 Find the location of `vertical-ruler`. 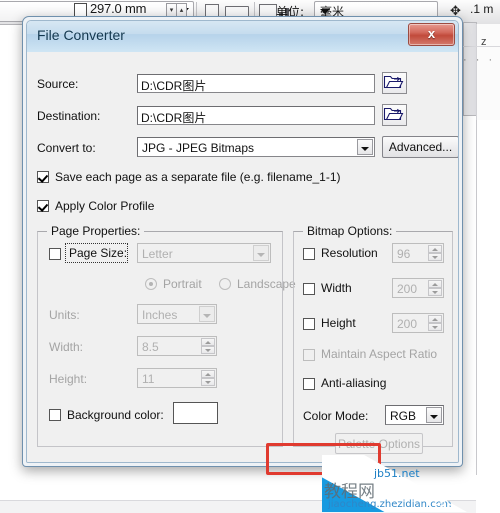

vertical-ruler is located at coordinates (470, 69).